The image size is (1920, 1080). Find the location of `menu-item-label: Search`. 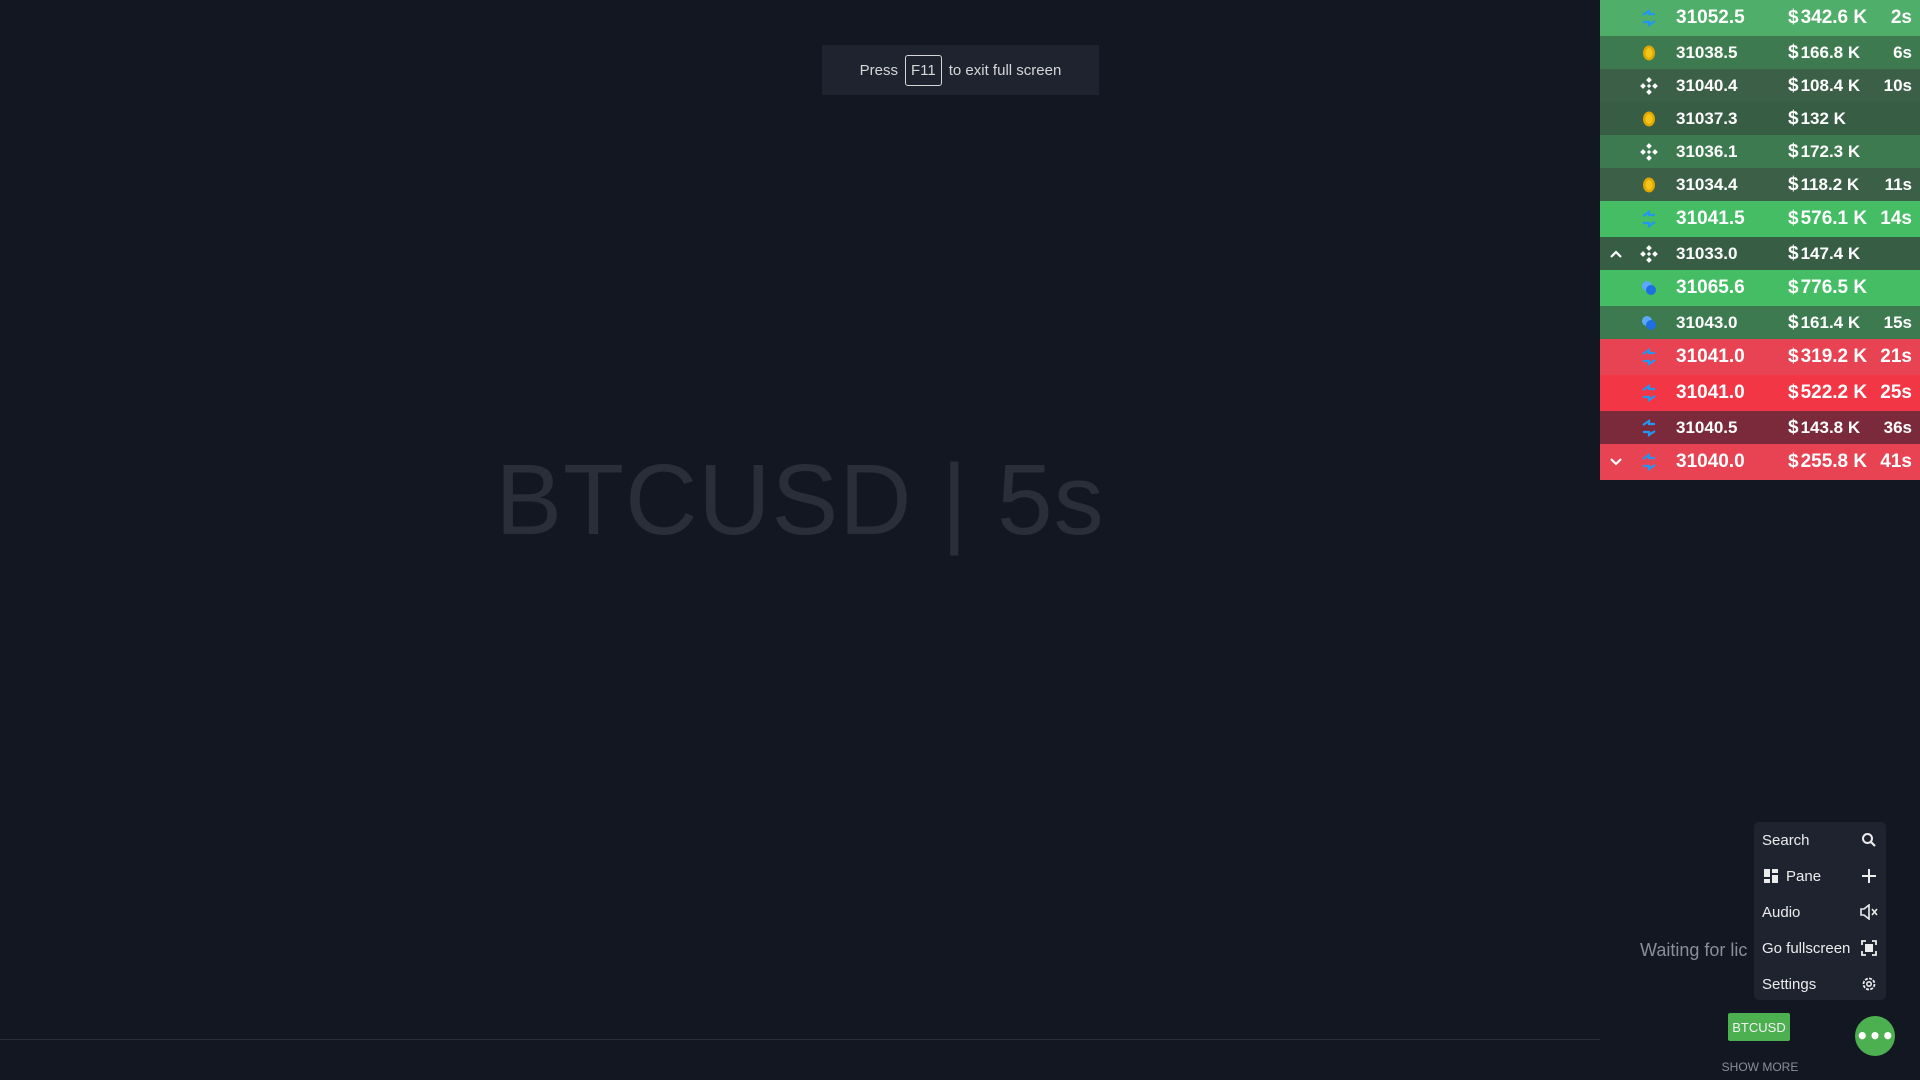

menu-item-label: Search is located at coordinates (1786, 840).